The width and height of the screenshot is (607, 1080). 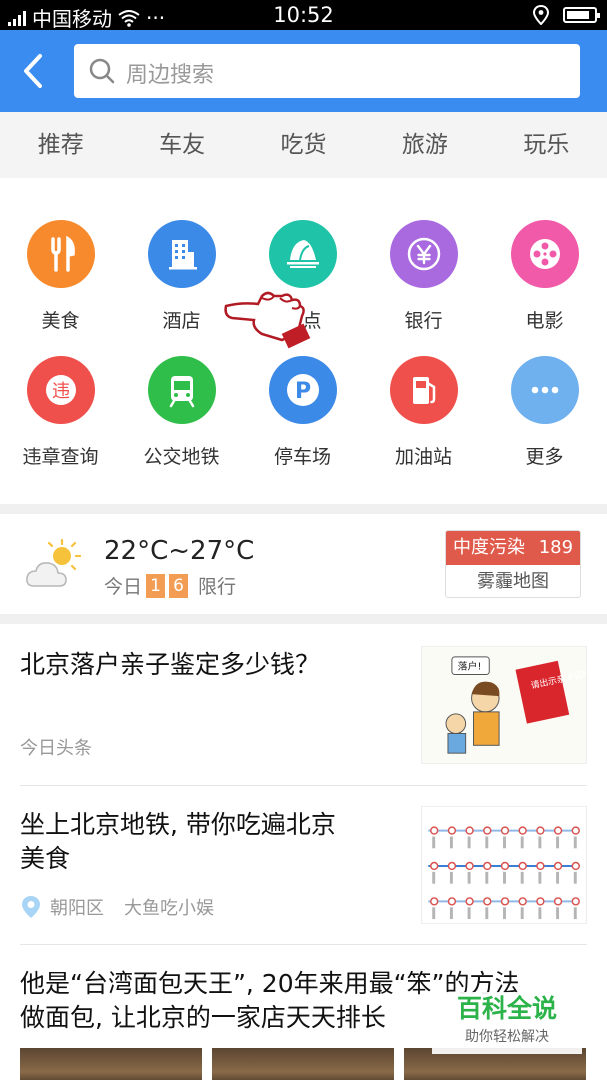 What do you see at coordinates (423, 457) in the screenshot?
I see `category-label: 加油站` at bounding box center [423, 457].